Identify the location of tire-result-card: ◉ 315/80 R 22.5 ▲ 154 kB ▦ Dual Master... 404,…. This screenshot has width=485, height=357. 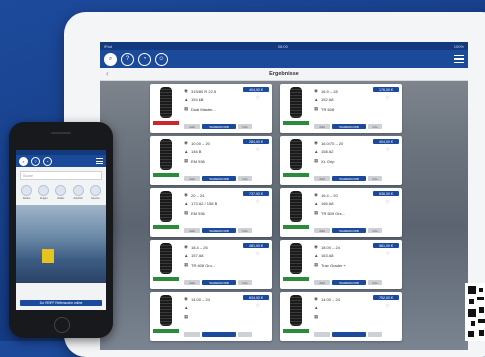
(211, 108).